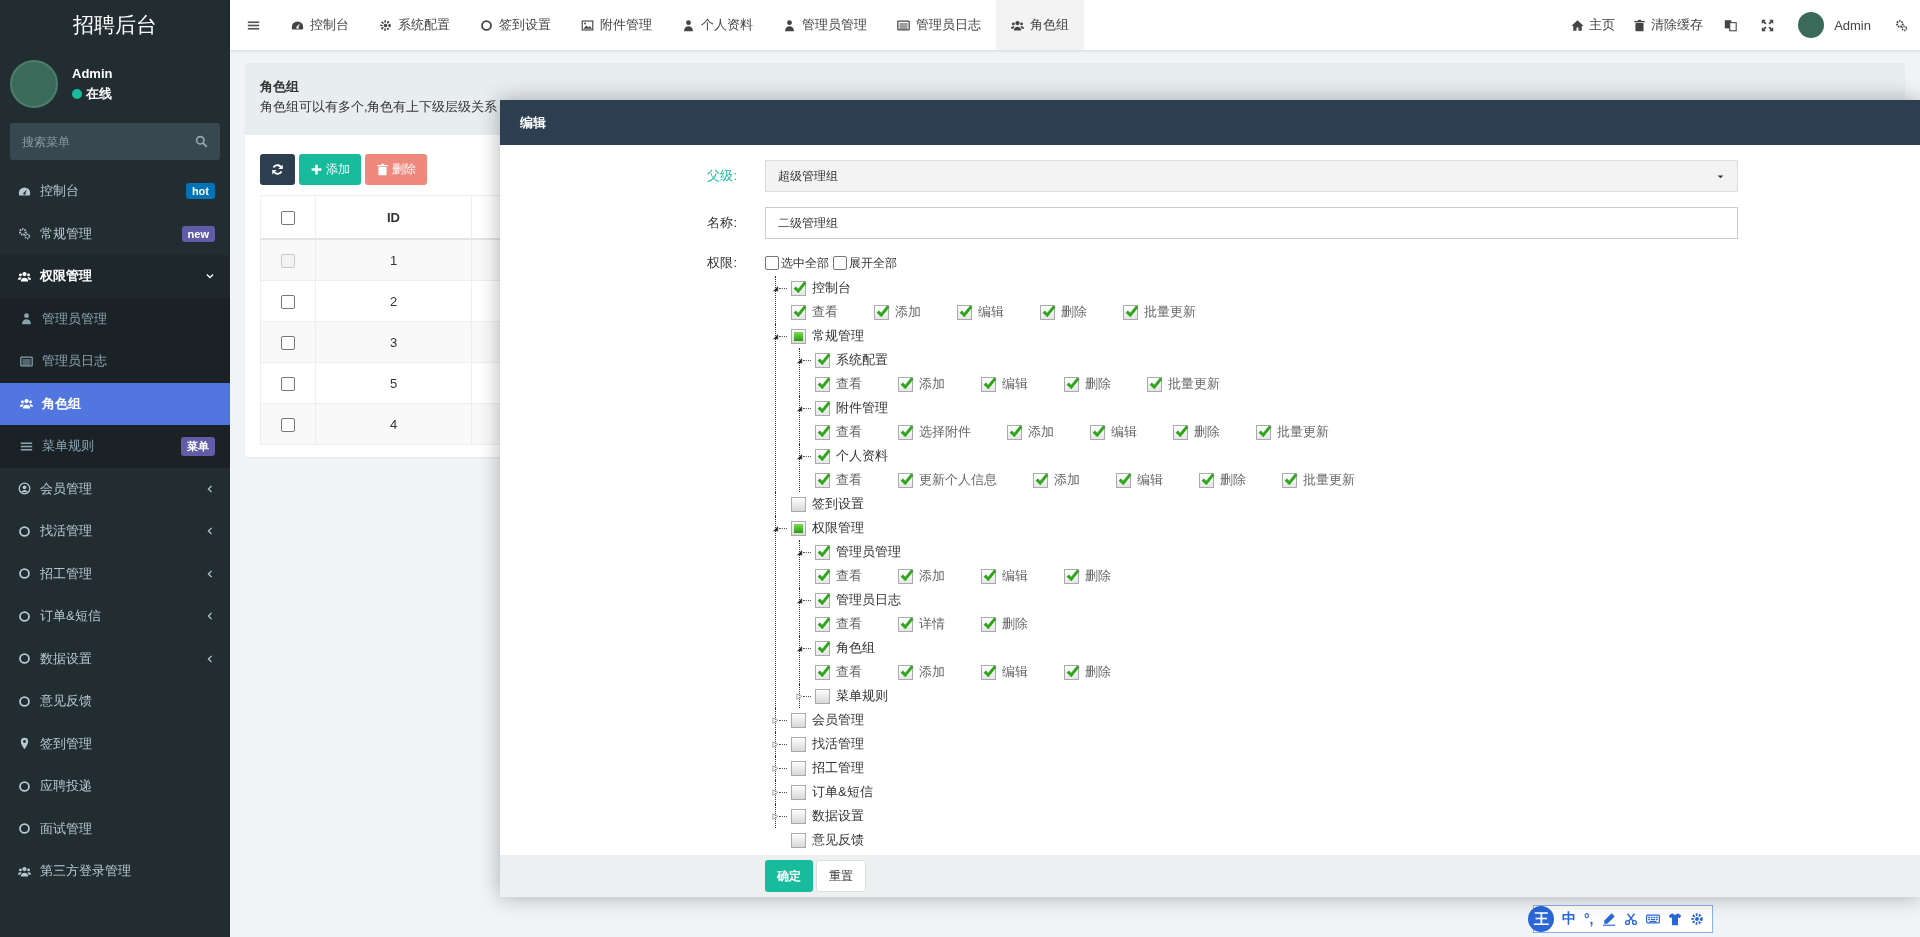  Describe the element at coordinates (945, 432) in the screenshot. I see `permission-label: 选择附件` at that location.